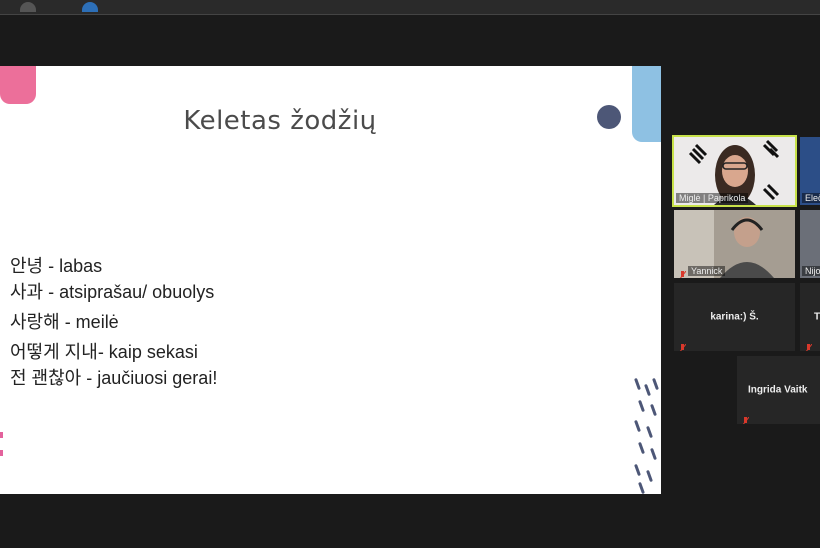 Image resolution: width=820 pixels, height=548 pixels. What do you see at coordinates (810, 317) in the screenshot?
I see `participant-tile: T` at bounding box center [810, 317].